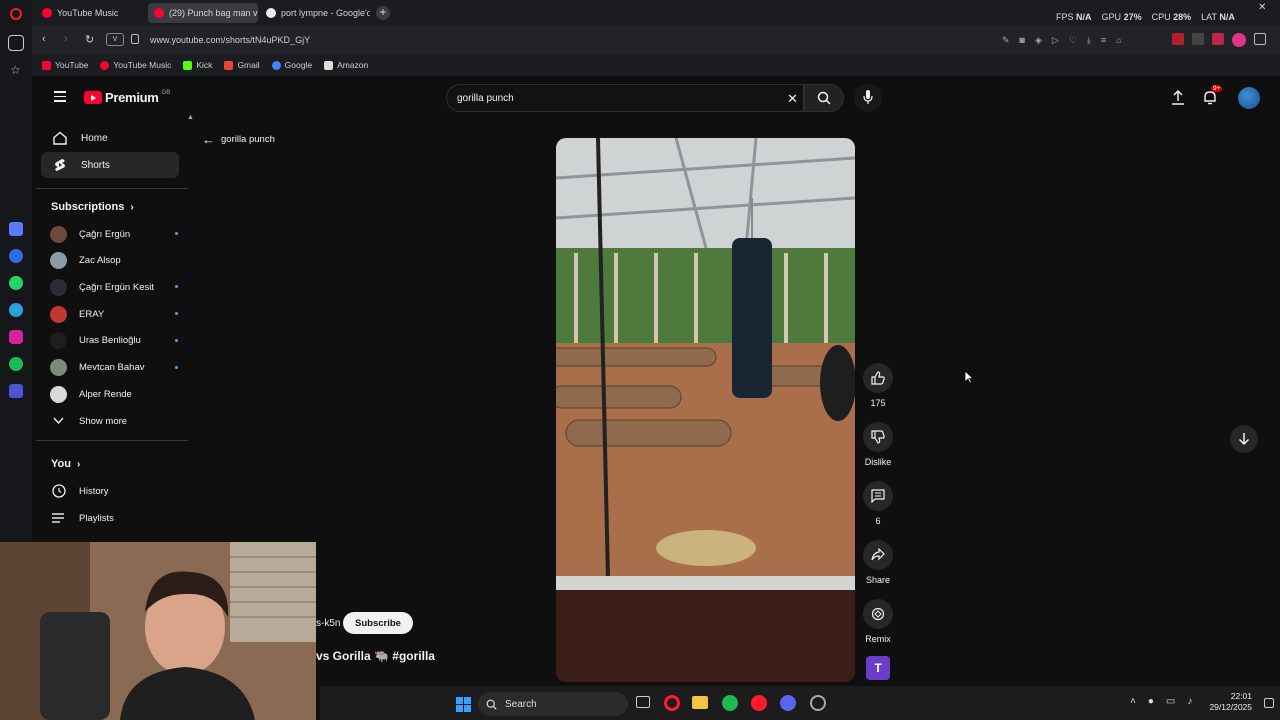 The height and width of the screenshot is (720, 1280). What do you see at coordinates (672, 703) in the screenshot?
I see `opera-taskbar-icon` at bounding box center [672, 703].